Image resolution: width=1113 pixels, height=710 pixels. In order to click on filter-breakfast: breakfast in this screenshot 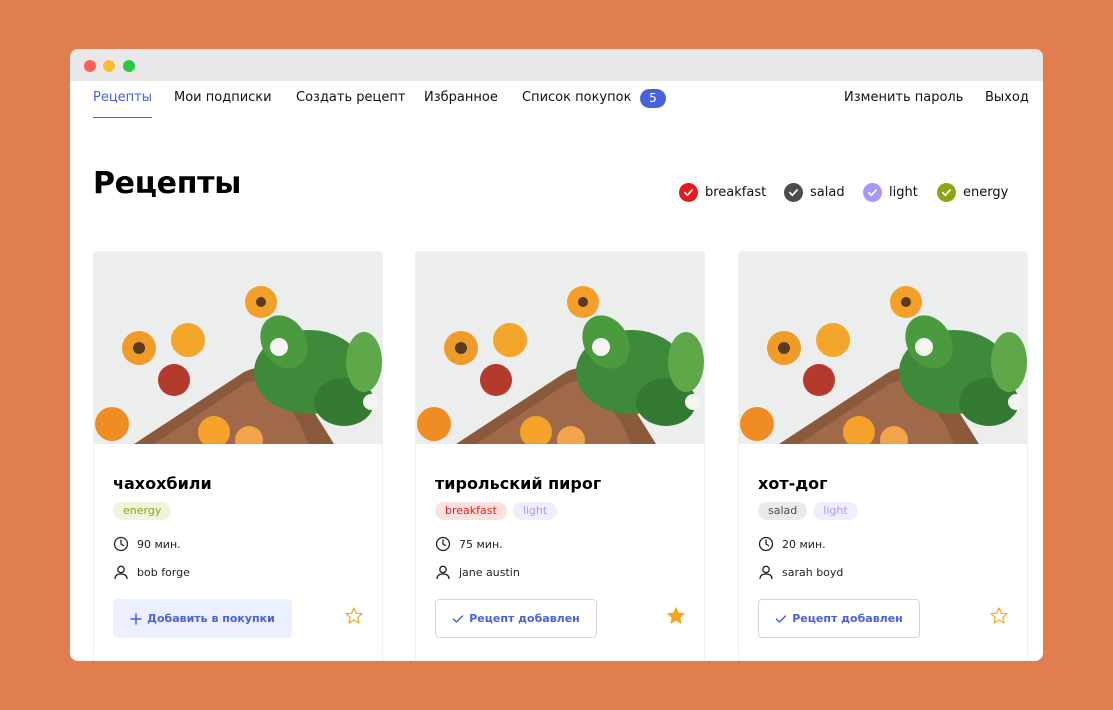, I will do `click(722, 192)`.